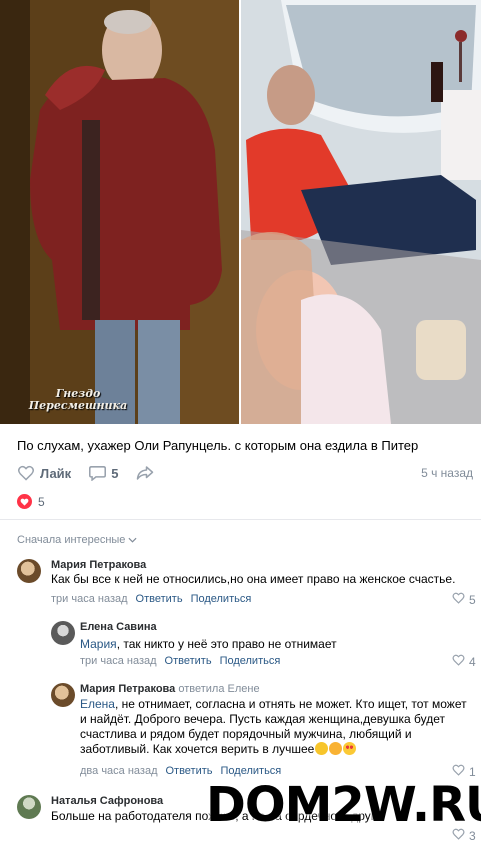 The image size is (481, 848). I want to click on like-button: Лайк, so click(44, 473).